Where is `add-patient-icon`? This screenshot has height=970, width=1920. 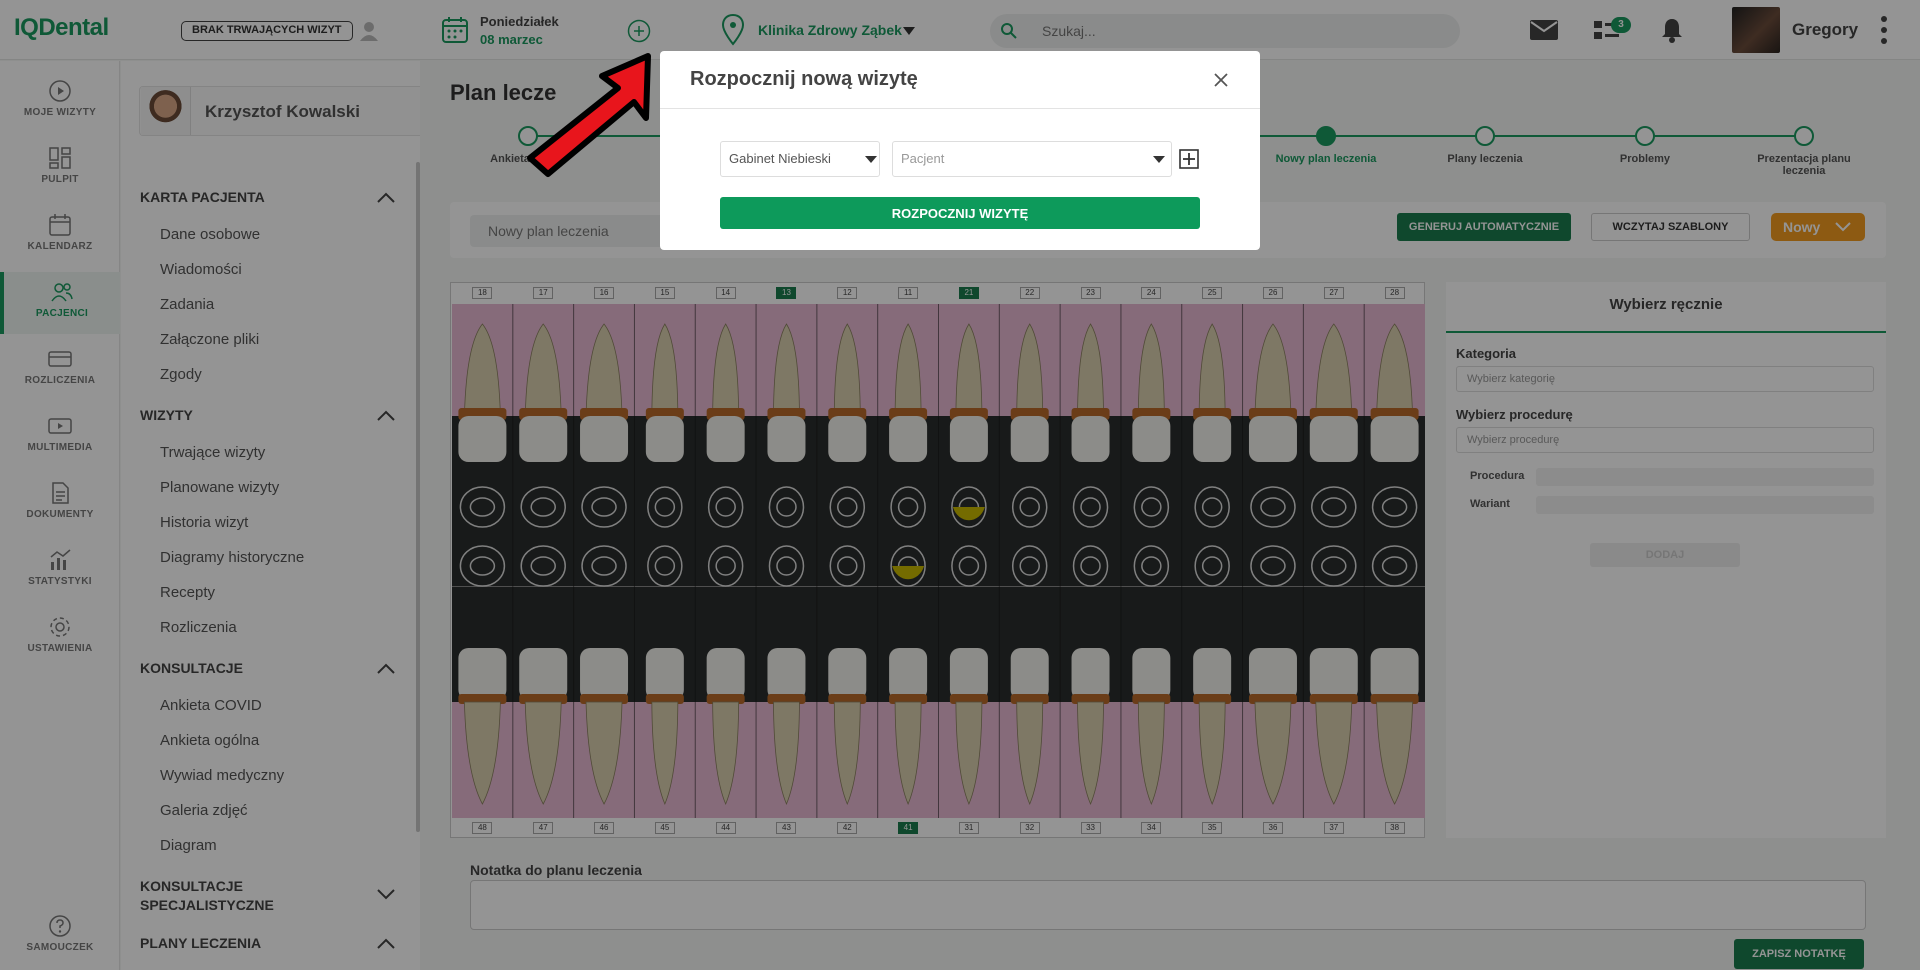
add-patient-icon is located at coordinates (1189, 159).